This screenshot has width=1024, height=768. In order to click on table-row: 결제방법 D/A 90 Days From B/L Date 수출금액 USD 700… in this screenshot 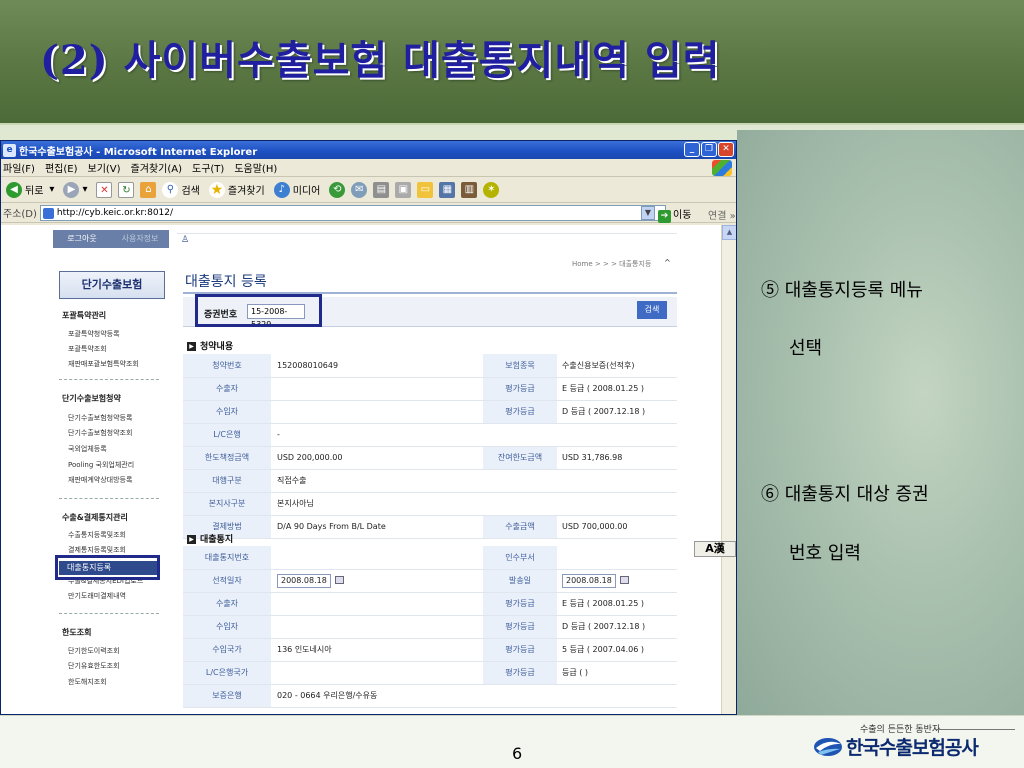, I will do `click(430, 527)`.